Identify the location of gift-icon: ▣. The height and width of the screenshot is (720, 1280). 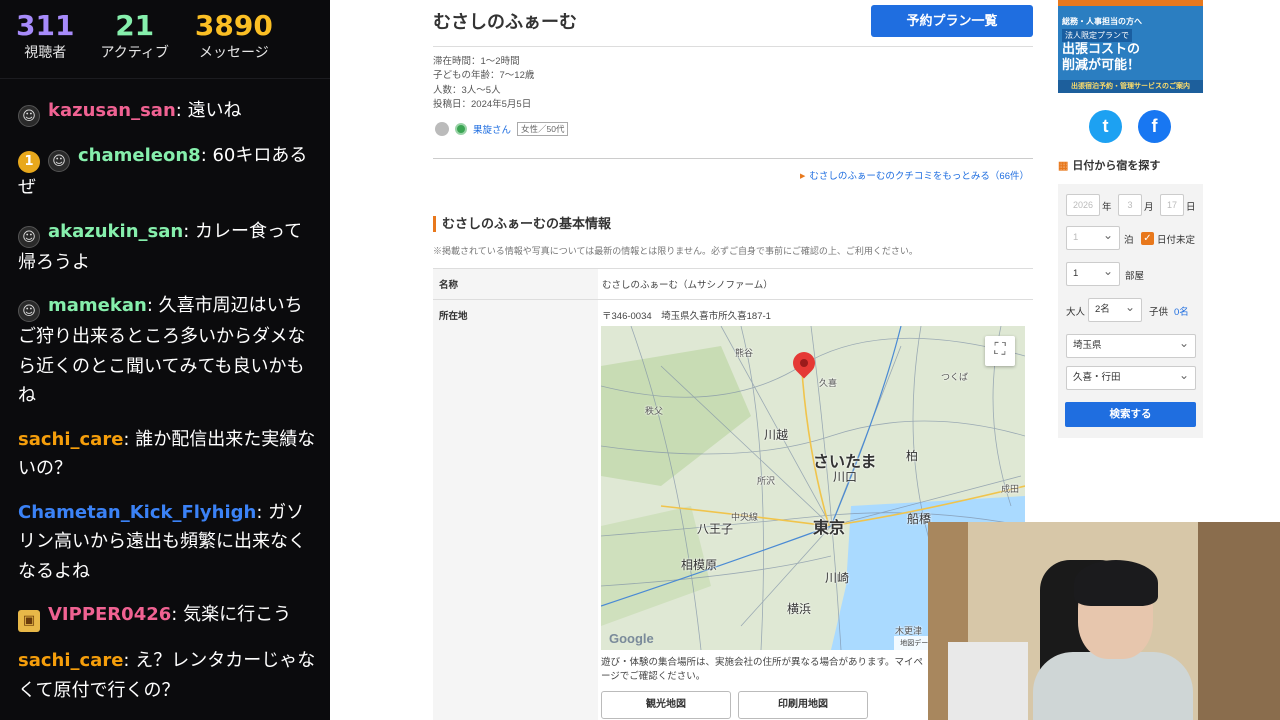
(29, 621).